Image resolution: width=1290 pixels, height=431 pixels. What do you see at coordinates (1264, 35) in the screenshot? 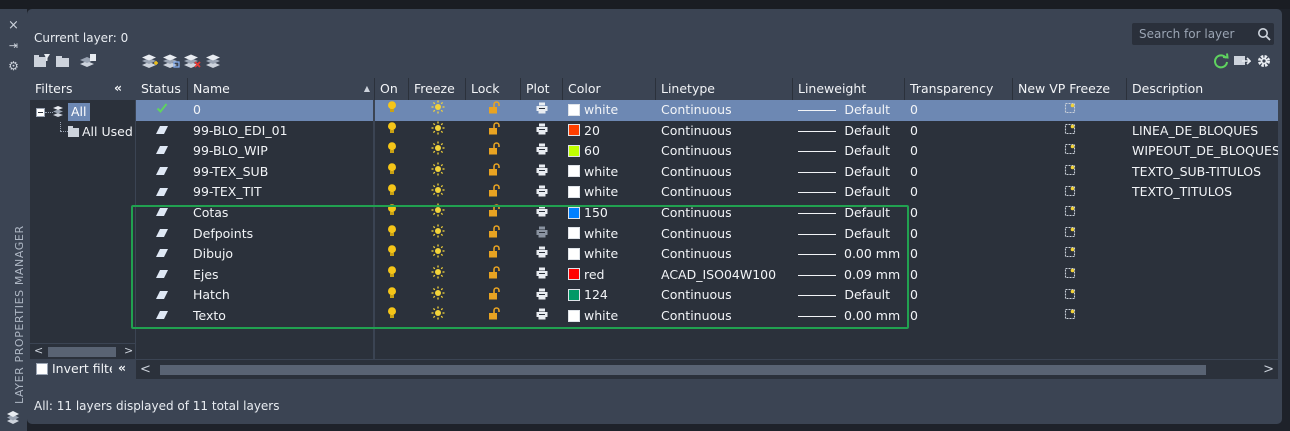
I see `search-icon` at bounding box center [1264, 35].